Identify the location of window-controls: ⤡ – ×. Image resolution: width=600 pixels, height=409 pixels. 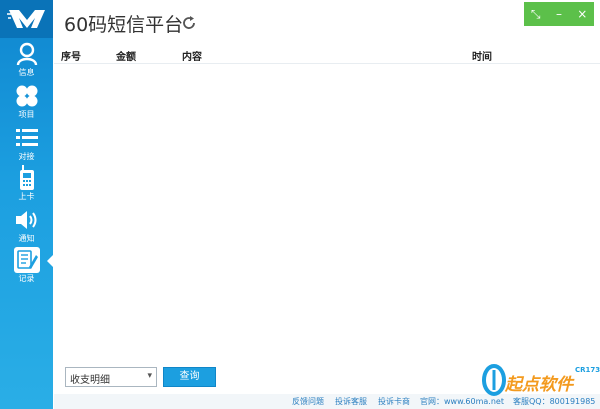
(559, 14).